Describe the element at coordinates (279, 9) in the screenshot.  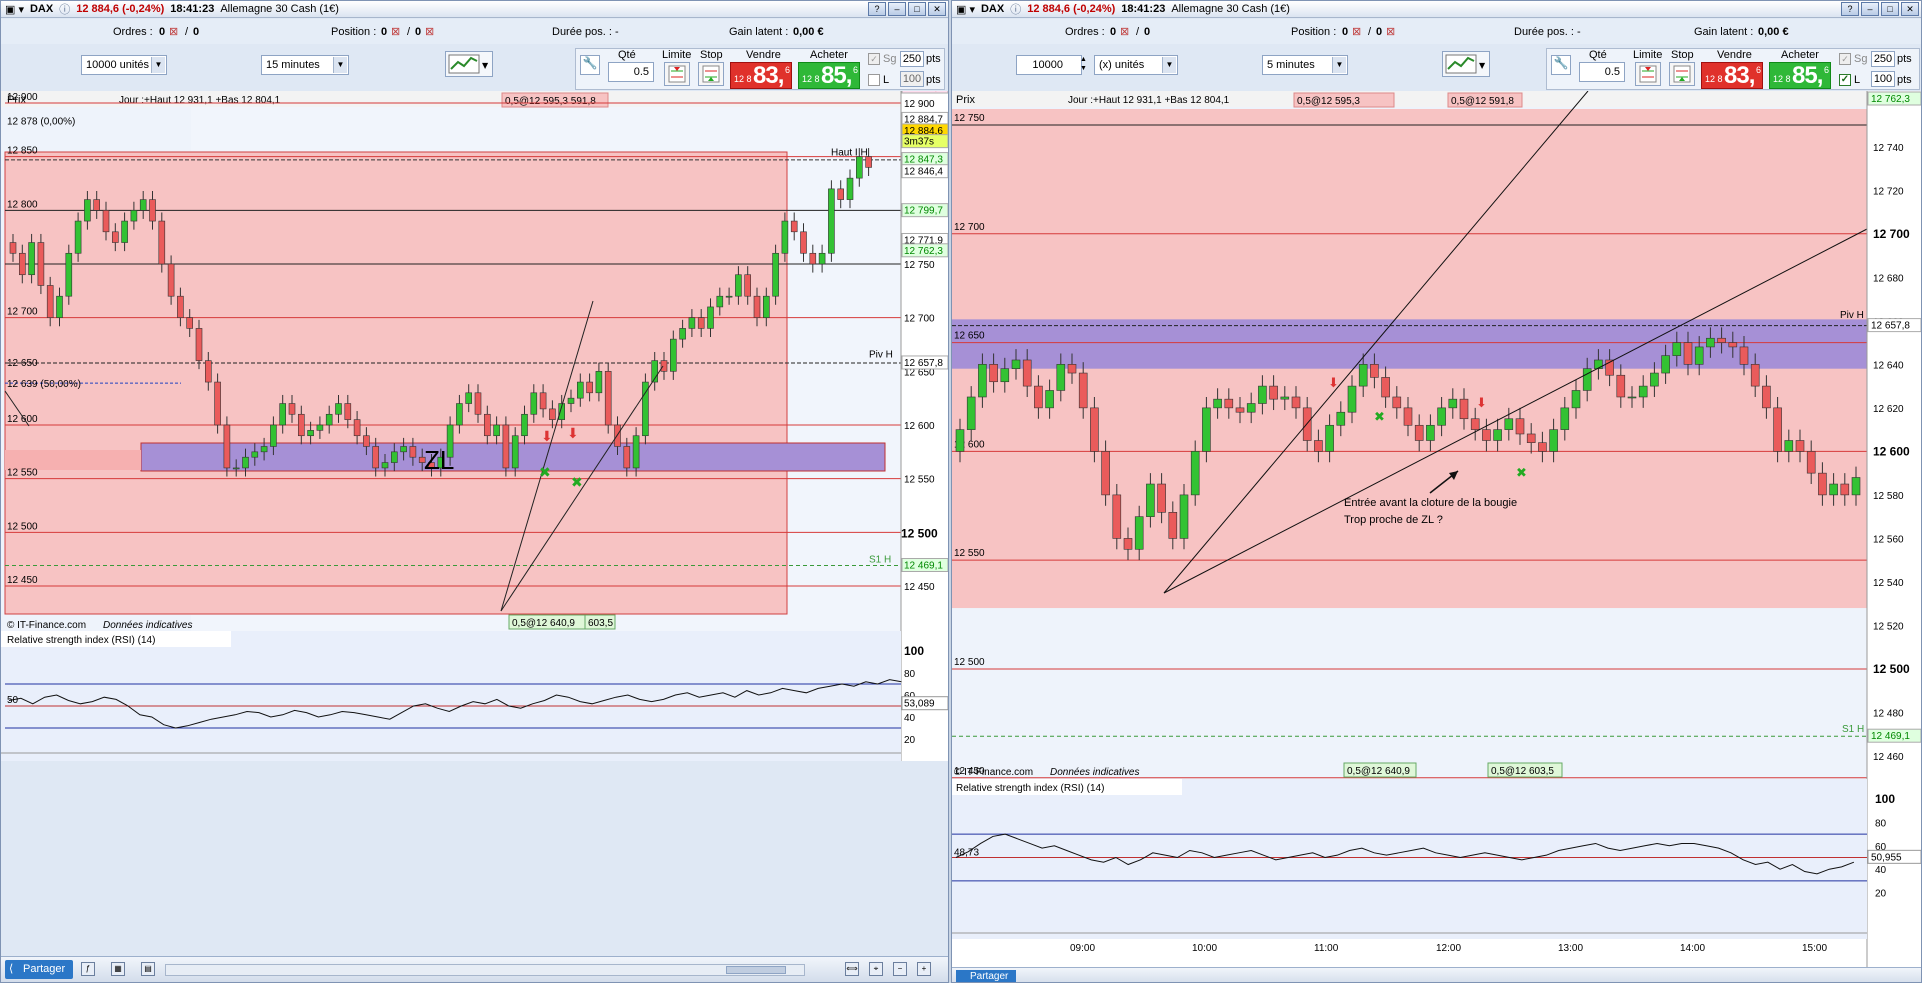
I see `market-name: Allemagne 30 Cash (1€)` at that location.